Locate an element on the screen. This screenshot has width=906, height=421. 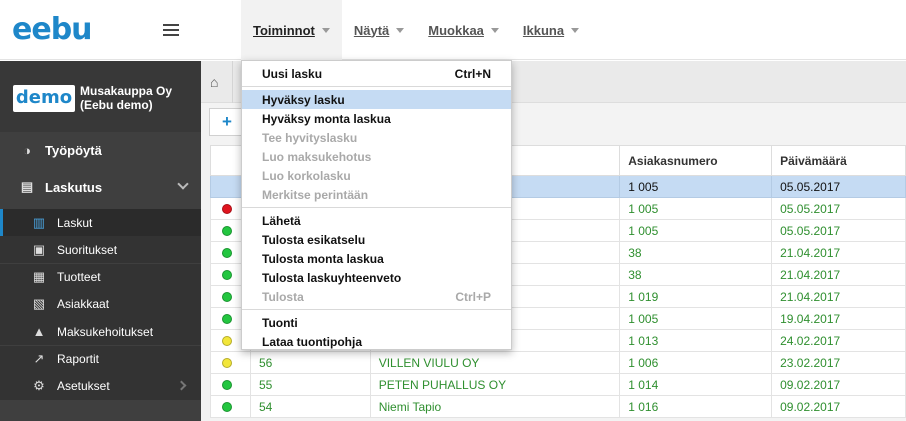
menu-item-luo-maksukehotus: Luo maksukehotus is located at coordinates (376, 156).